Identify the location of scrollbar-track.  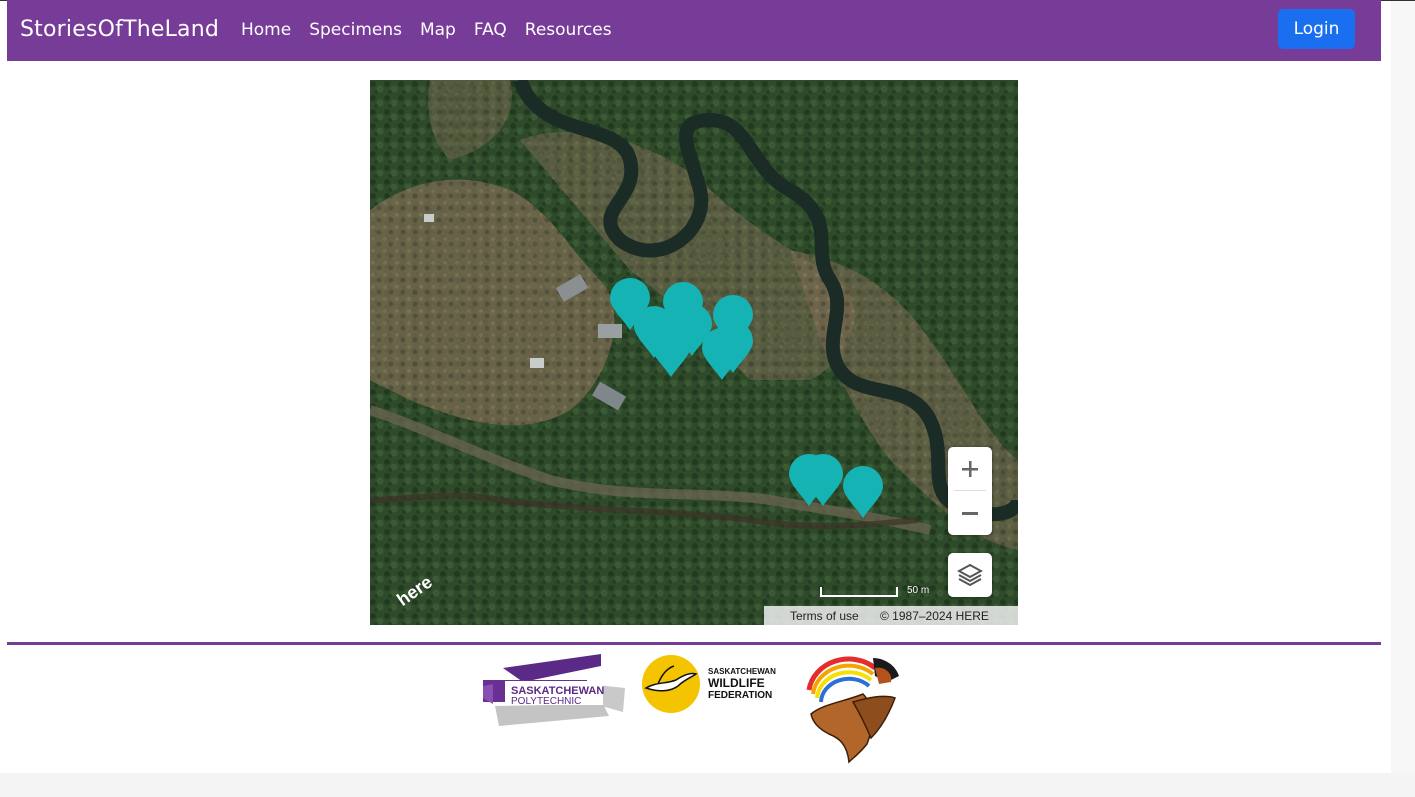
(1403, 387).